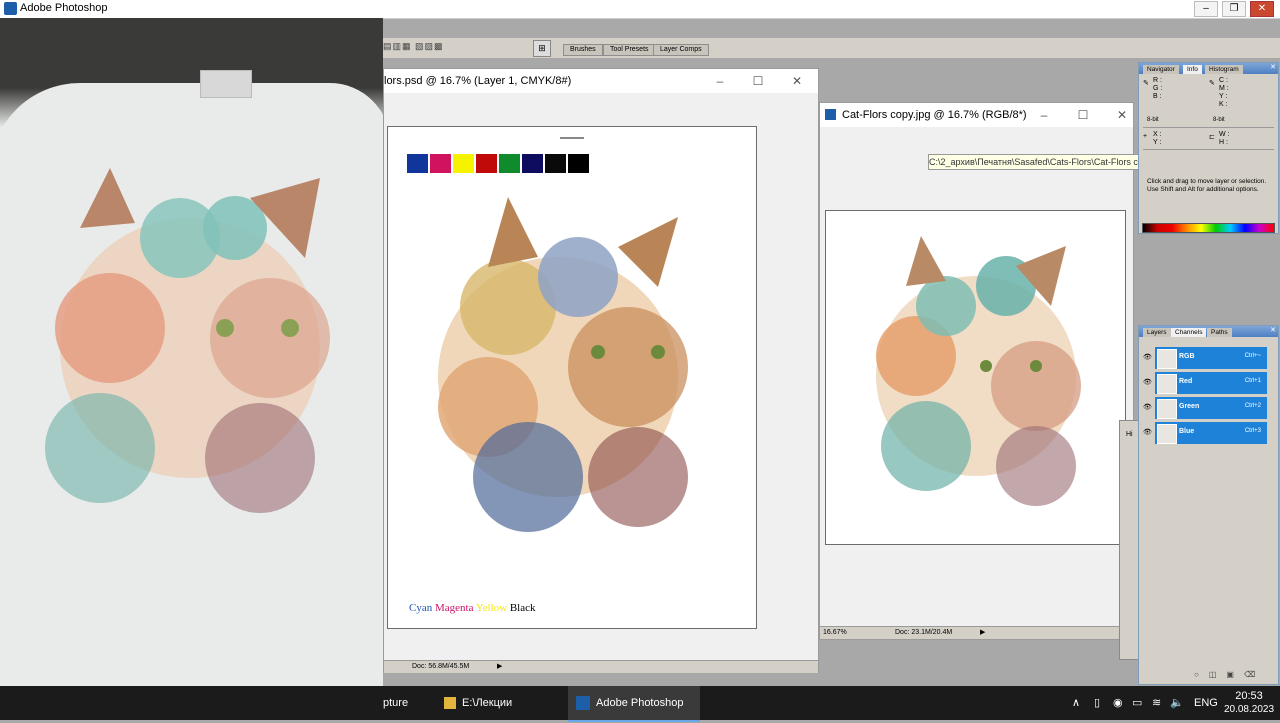 The image size is (1280, 723). Describe the element at coordinates (1122, 115) in the screenshot. I see `doc2-close-button: ✕` at that location.